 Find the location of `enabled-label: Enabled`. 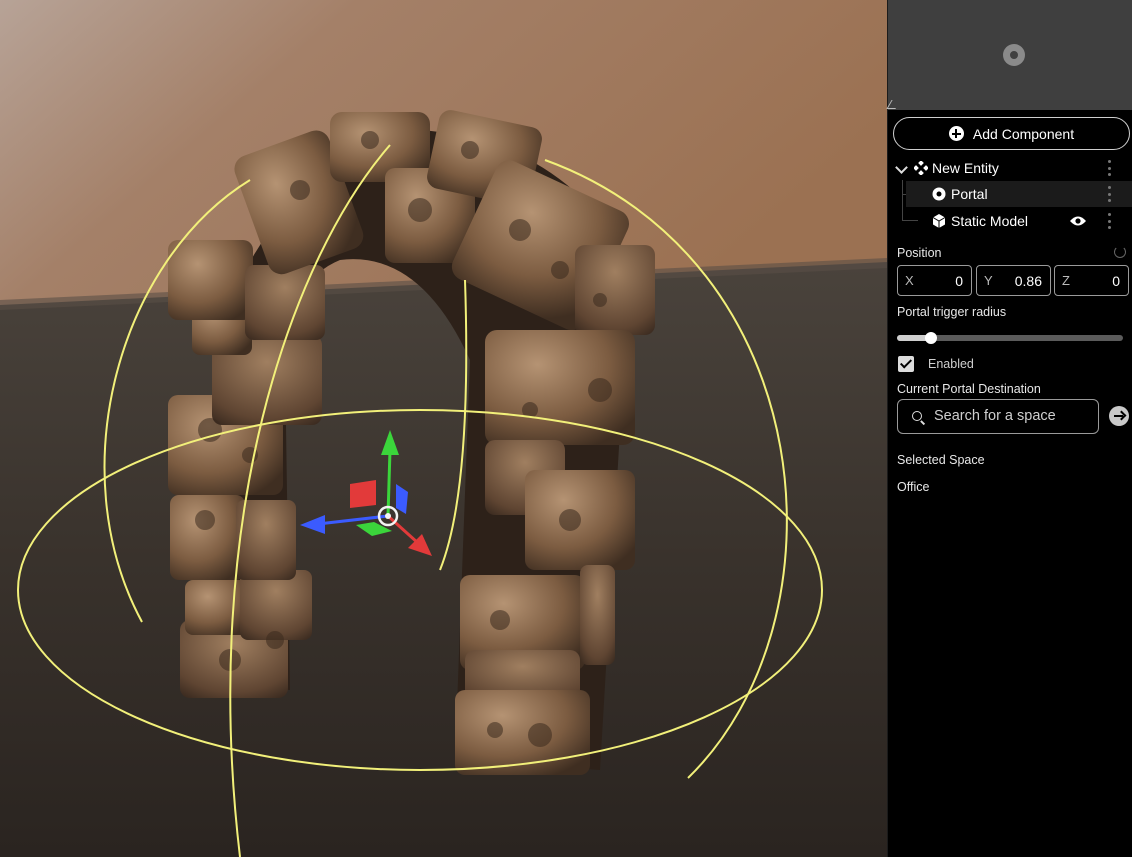

enabled-label: Enabled is located at coordinates (951, 364).